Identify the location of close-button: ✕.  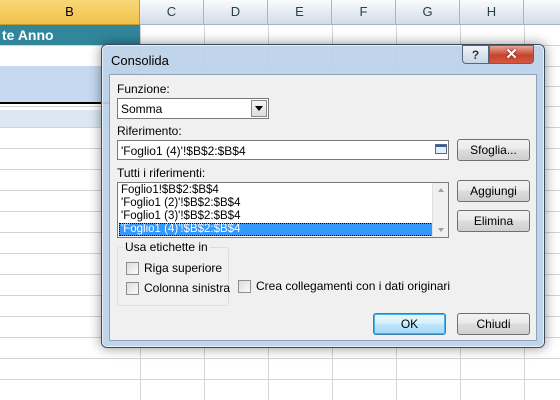
(511, 54).